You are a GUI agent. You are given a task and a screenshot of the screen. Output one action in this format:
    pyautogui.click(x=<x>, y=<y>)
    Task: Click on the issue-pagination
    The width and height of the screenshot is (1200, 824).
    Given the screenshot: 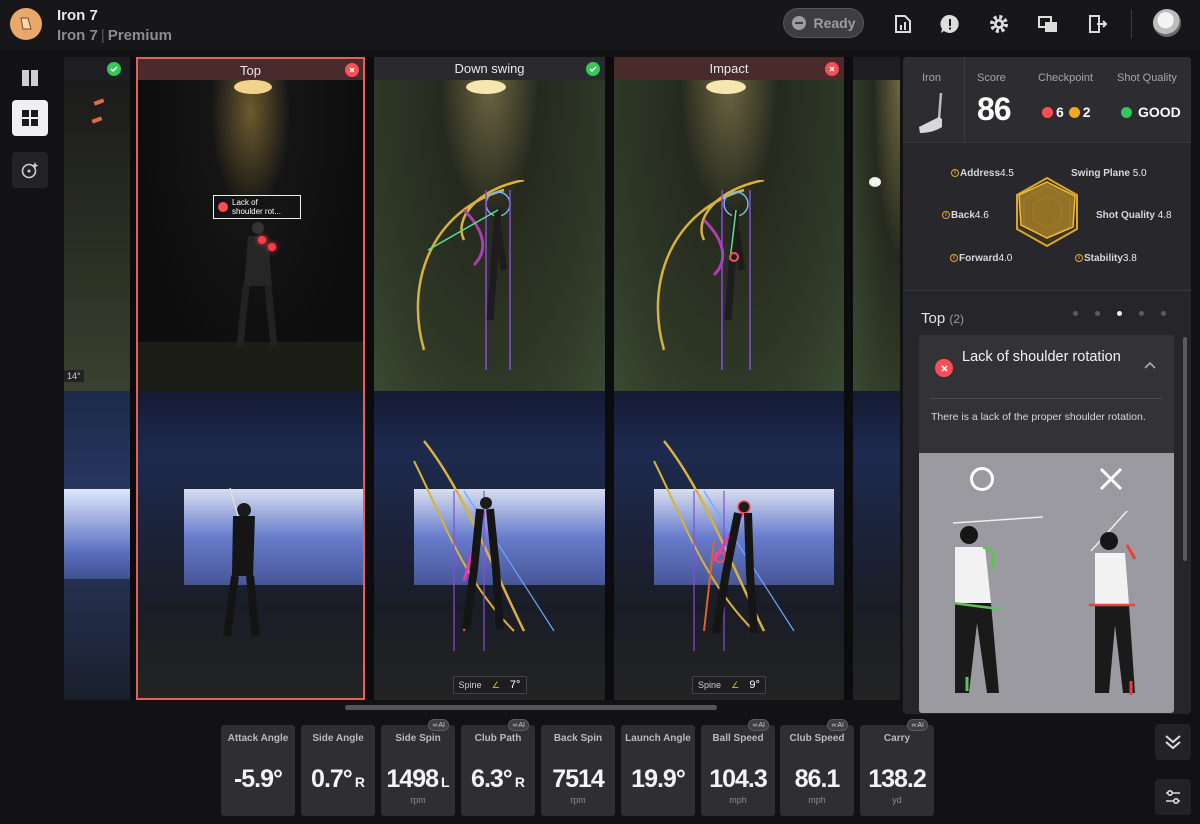 What is the action you would take?
    pyautogui.click(x=1119, y=313)
    